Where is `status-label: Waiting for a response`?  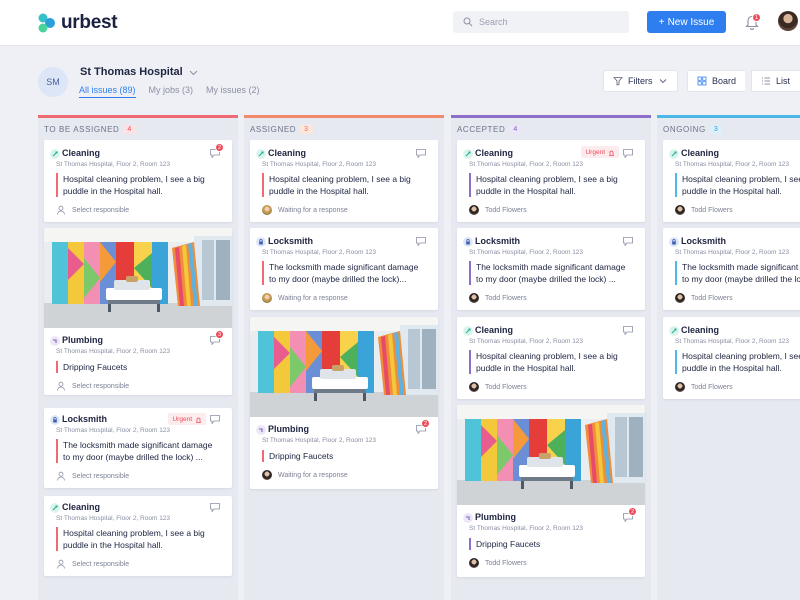
status-label: Waiting for a response is located at coordinates (313, 210).